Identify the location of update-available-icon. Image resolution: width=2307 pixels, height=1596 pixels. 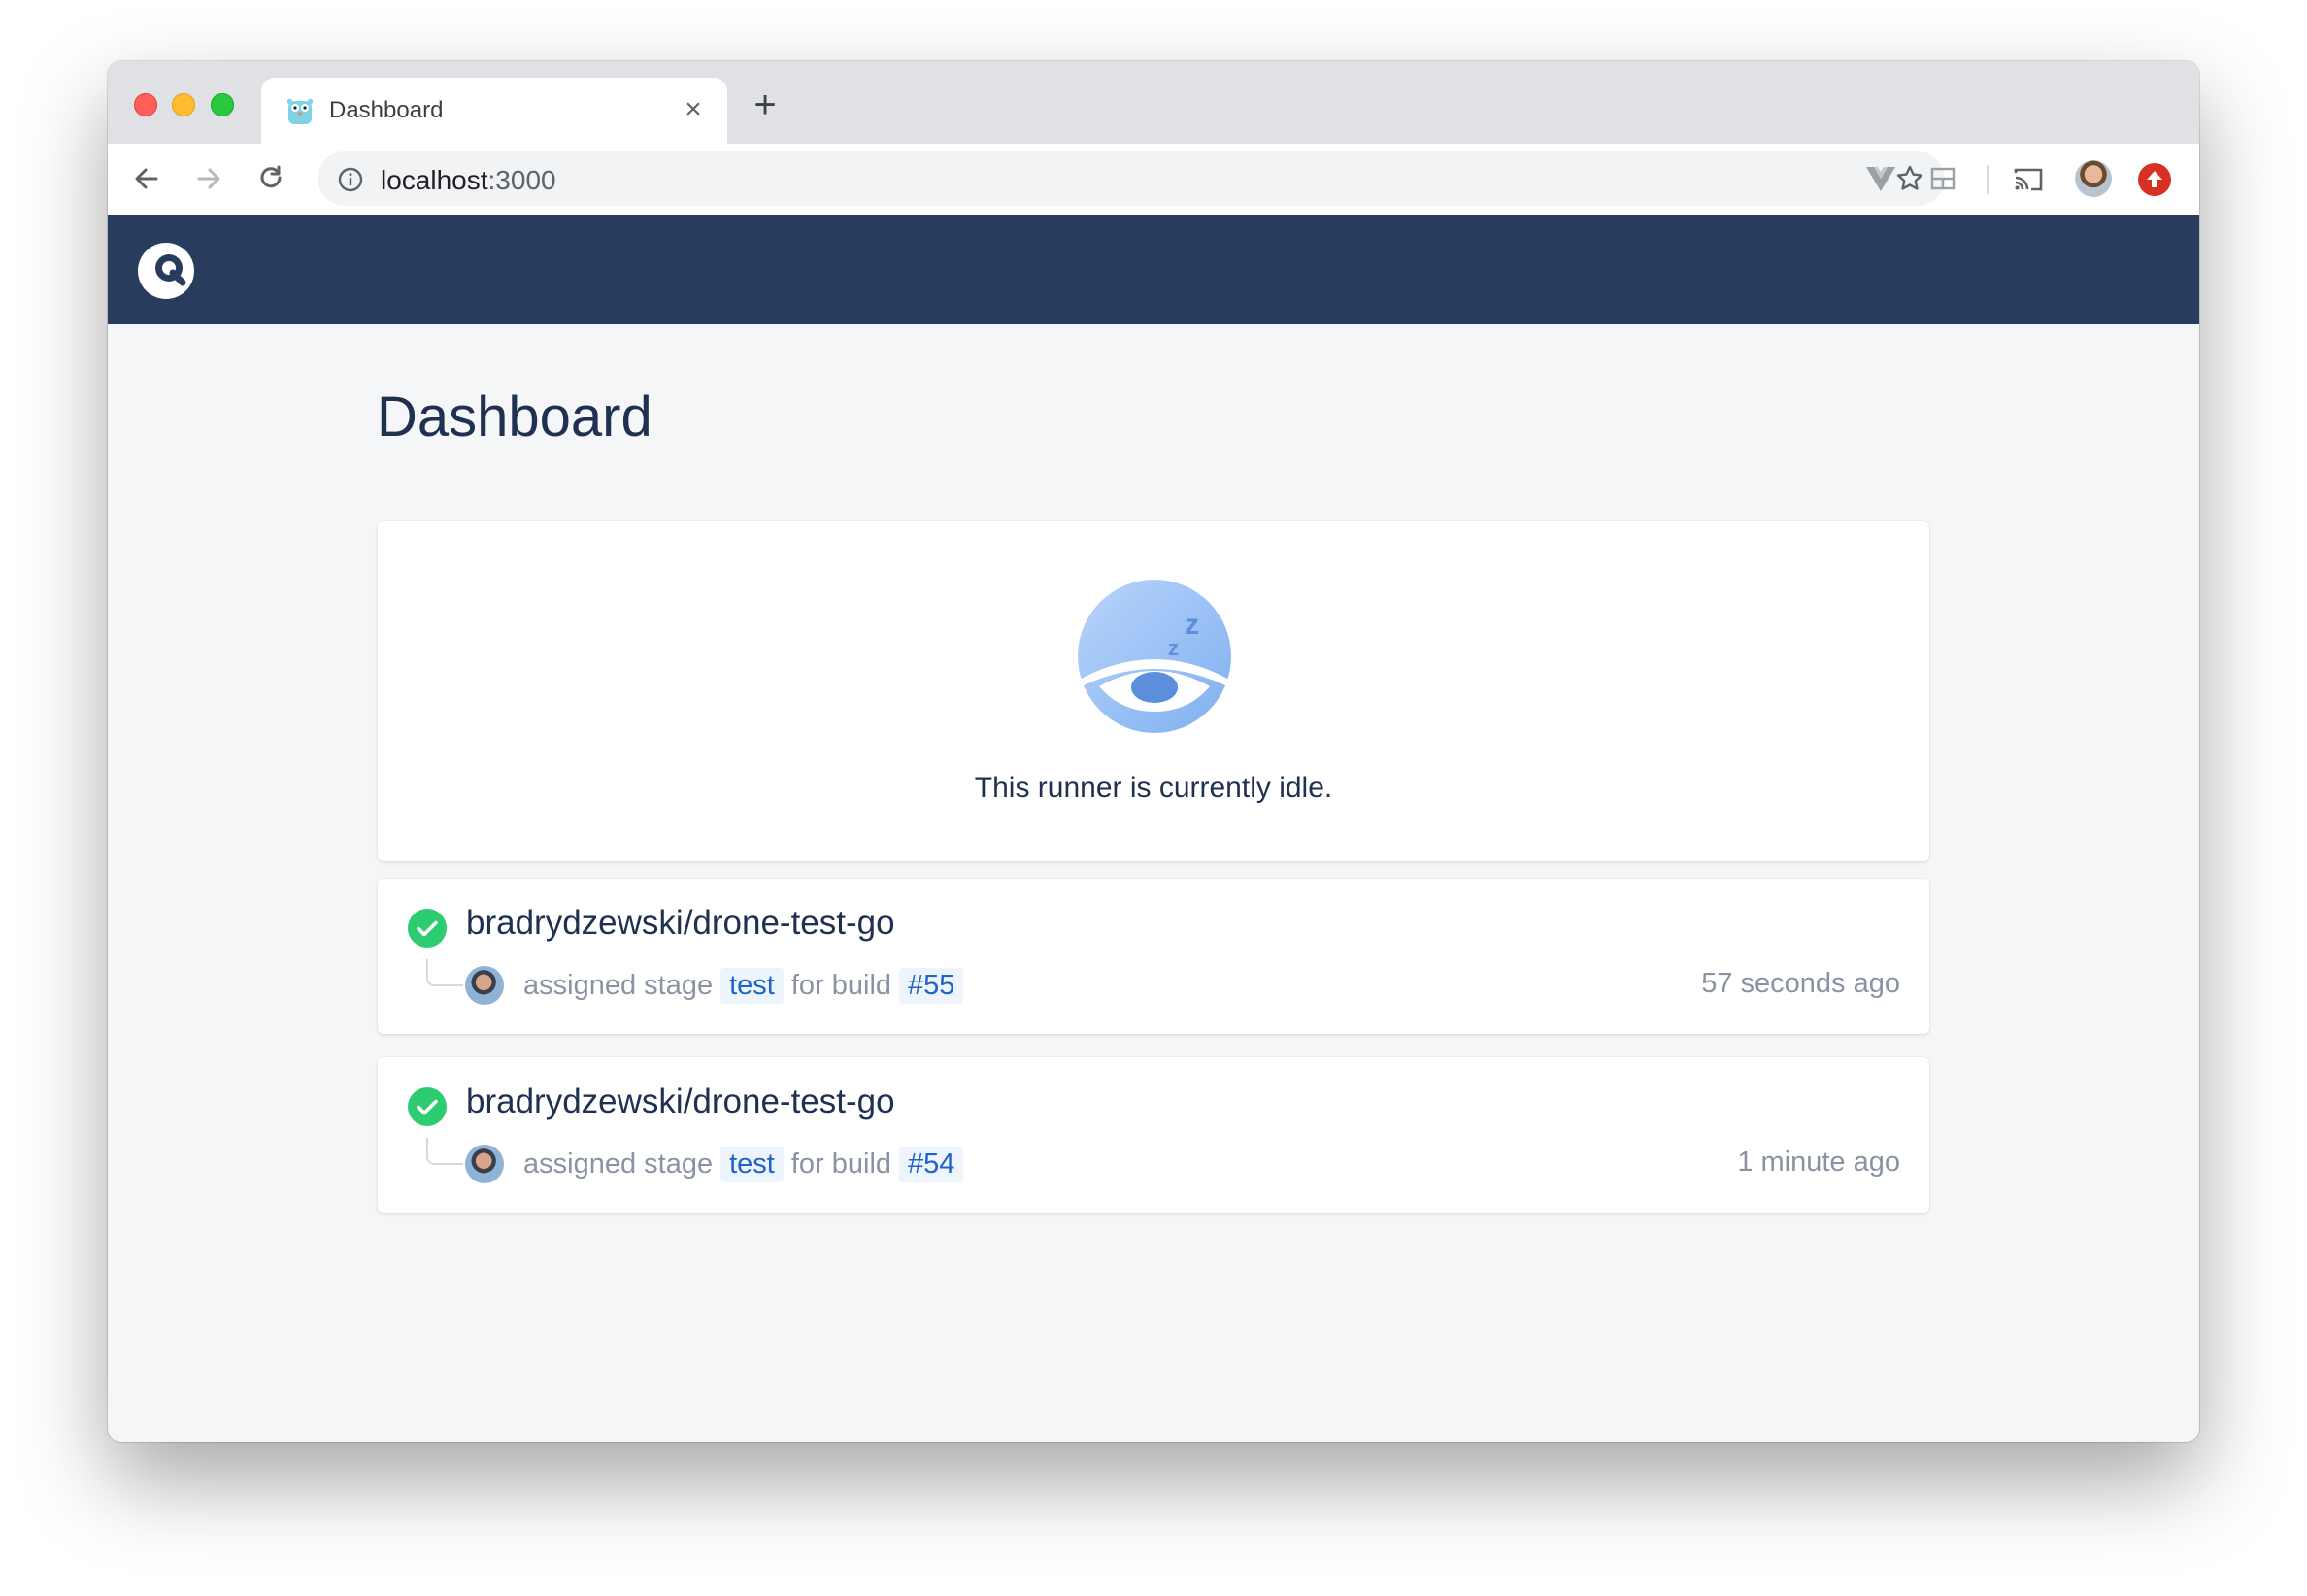
(2154, 179).